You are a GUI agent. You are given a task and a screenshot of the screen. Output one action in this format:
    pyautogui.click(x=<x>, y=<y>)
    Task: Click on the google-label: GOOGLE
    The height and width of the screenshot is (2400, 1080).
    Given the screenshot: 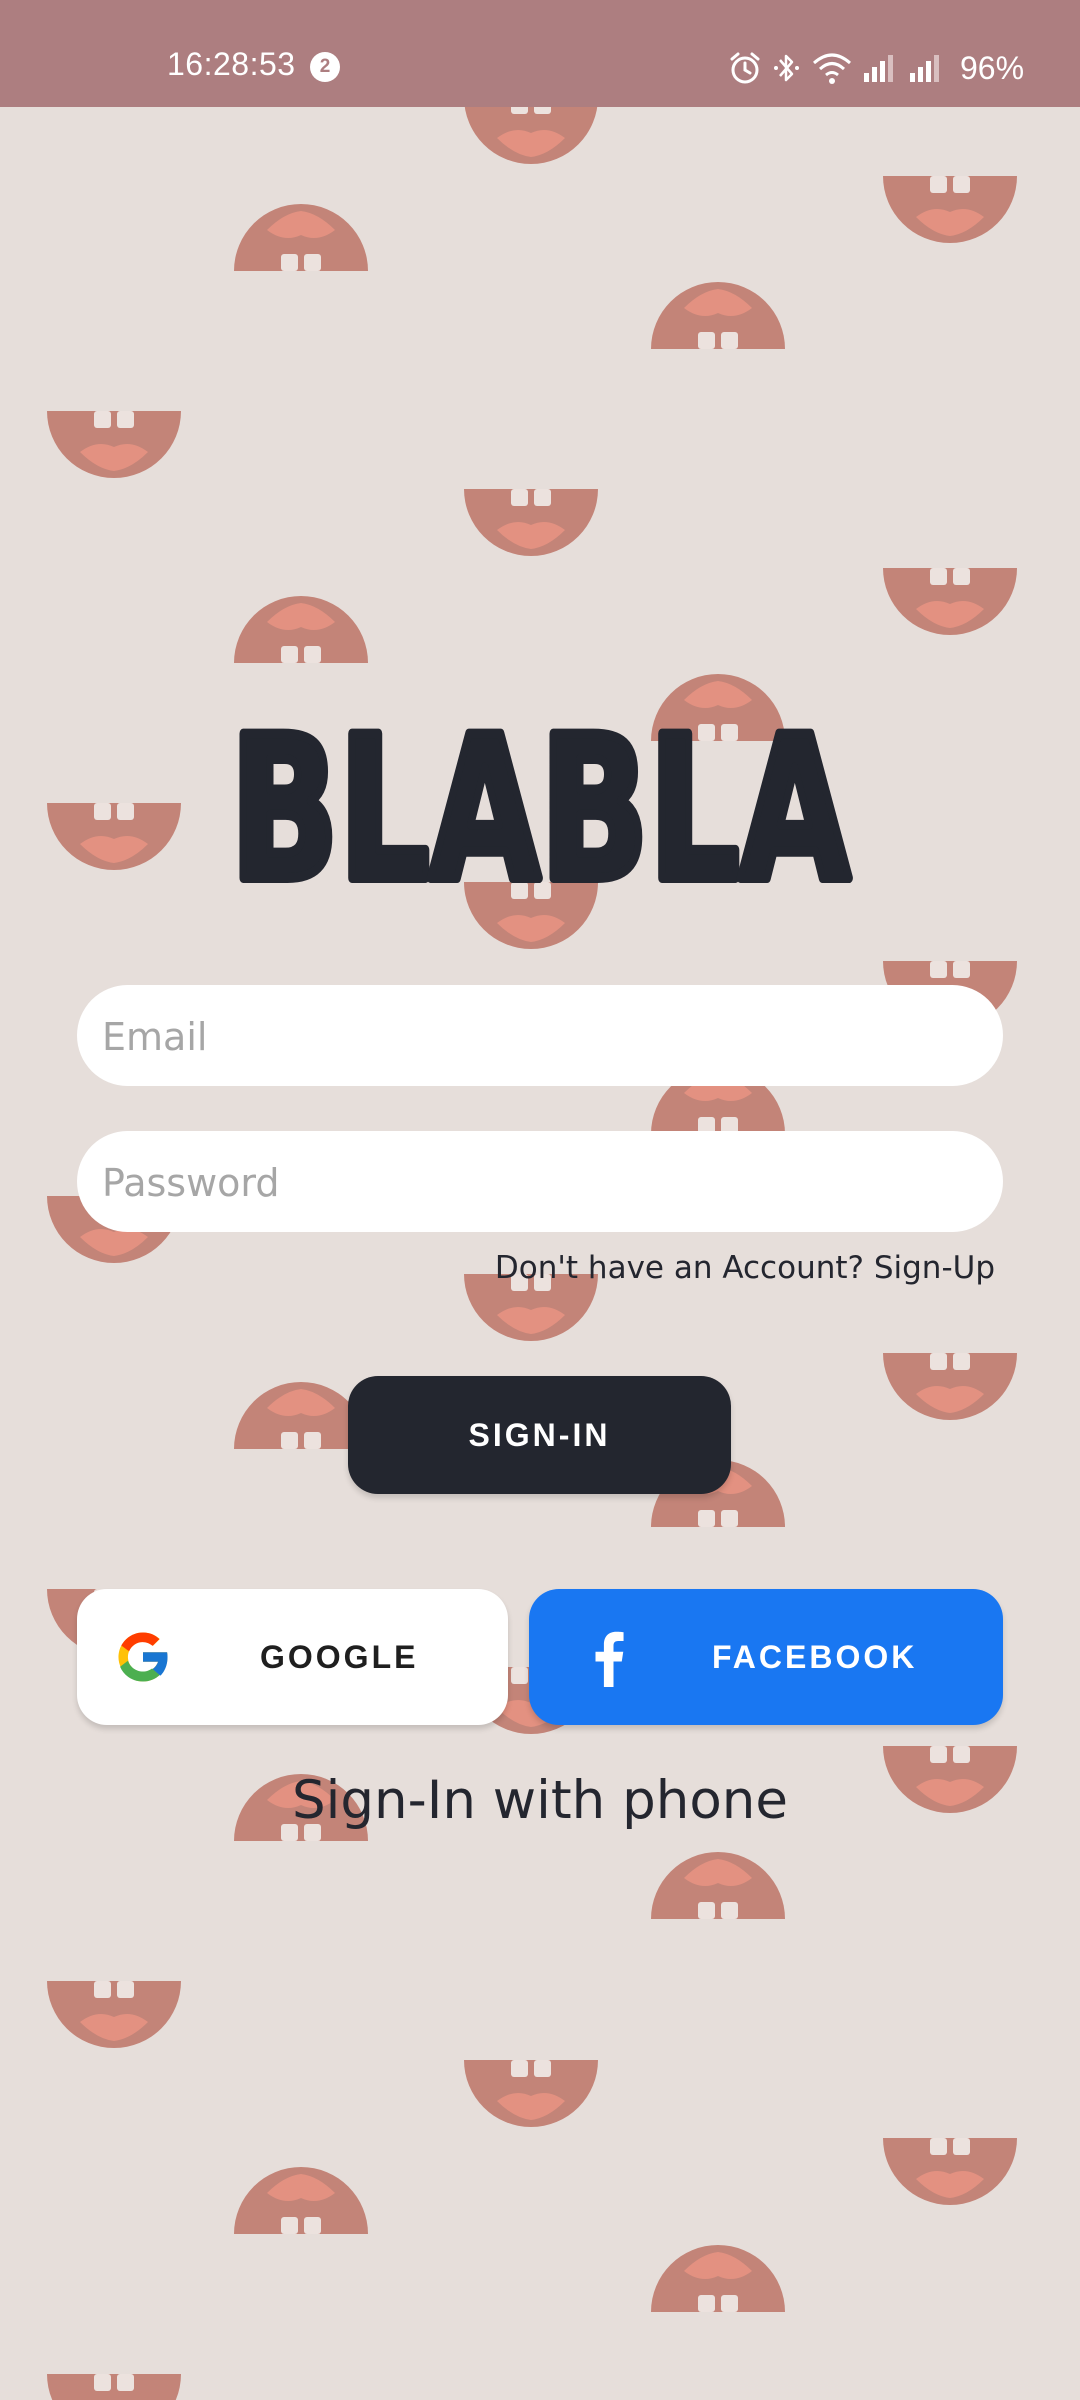 What is the action you would take?
    pyautogui.click(x=339, y=1657)
    